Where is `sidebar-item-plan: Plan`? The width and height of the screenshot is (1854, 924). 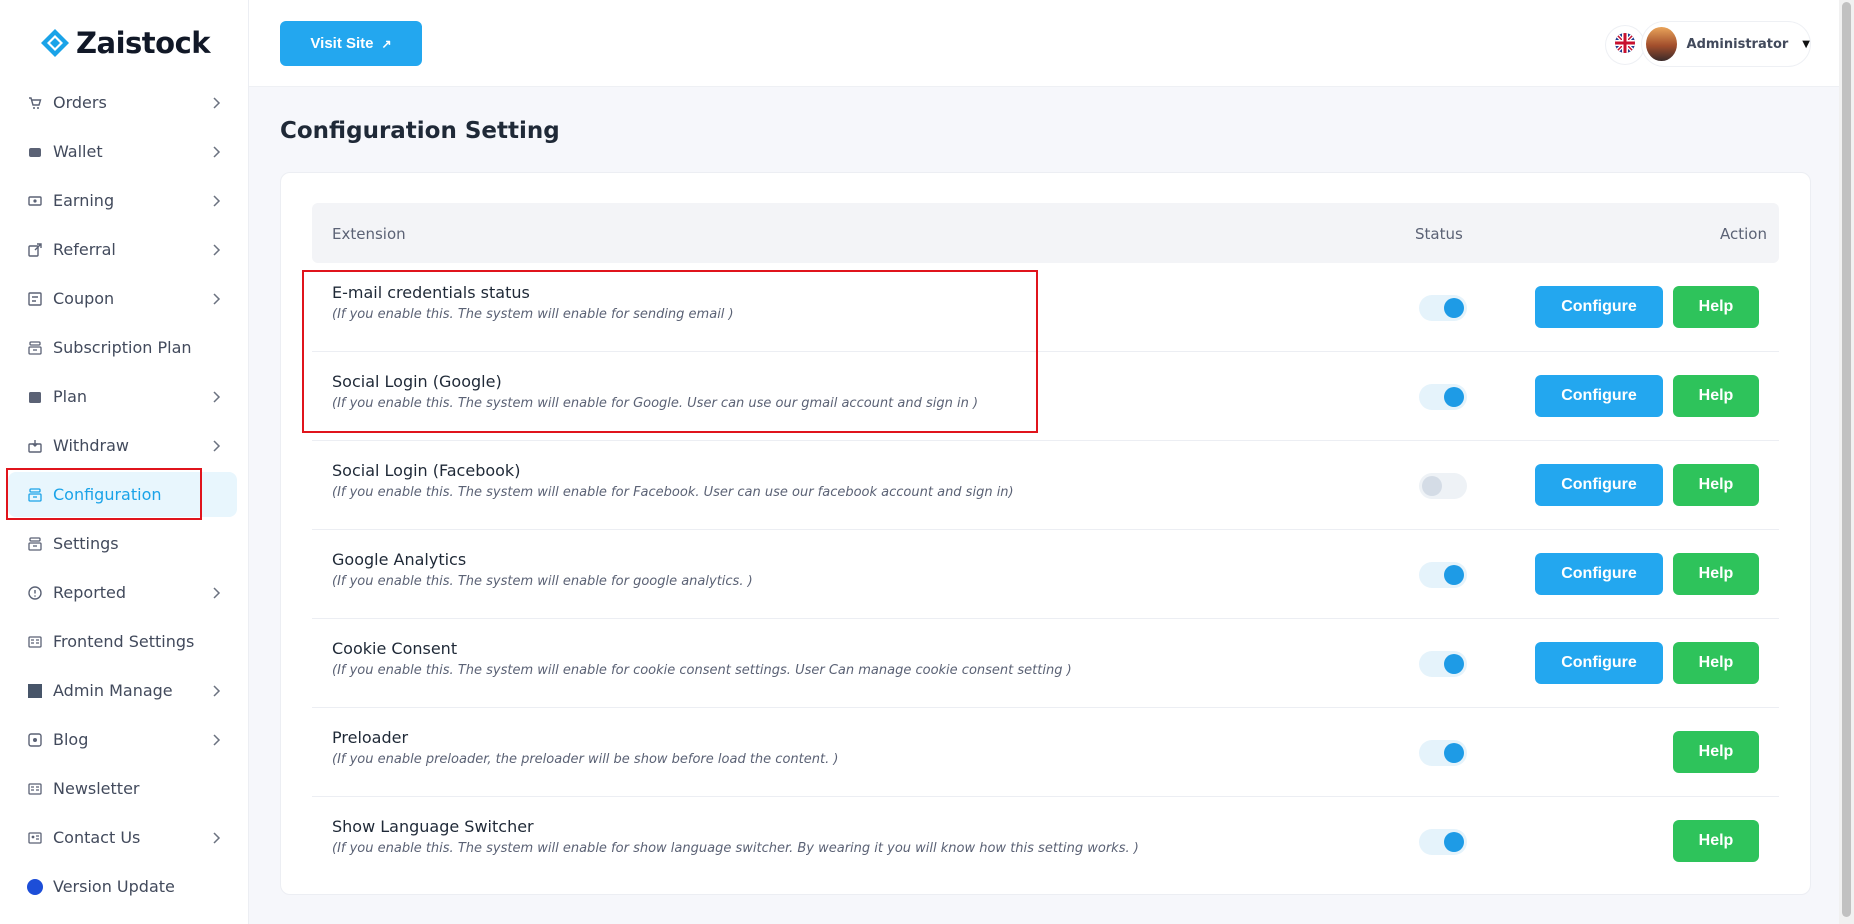
sidebar-item-plan: Plan is located at coordinates (122, 396).